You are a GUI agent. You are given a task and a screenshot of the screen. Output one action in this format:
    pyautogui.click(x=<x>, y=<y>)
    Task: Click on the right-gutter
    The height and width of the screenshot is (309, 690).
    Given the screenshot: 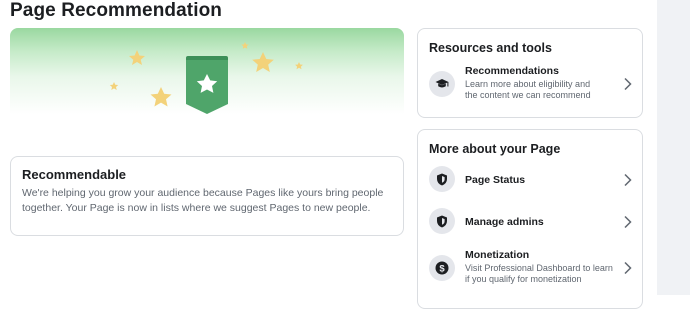 What is the action you would take?
    pyautogui.click(x=673, y=147)
    